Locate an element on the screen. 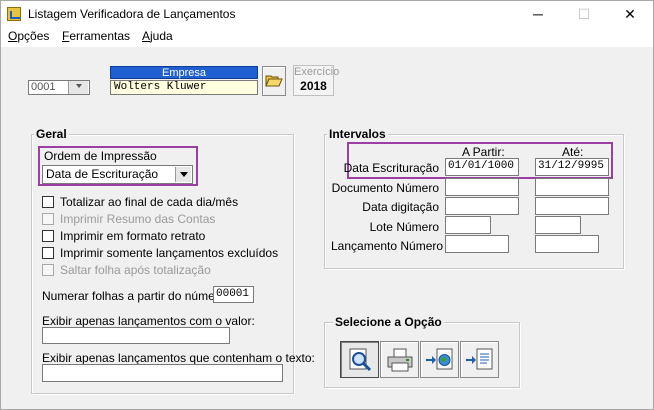 The image size is (654, 410). checkbox-excluidos is located at coordinates (48, 253).